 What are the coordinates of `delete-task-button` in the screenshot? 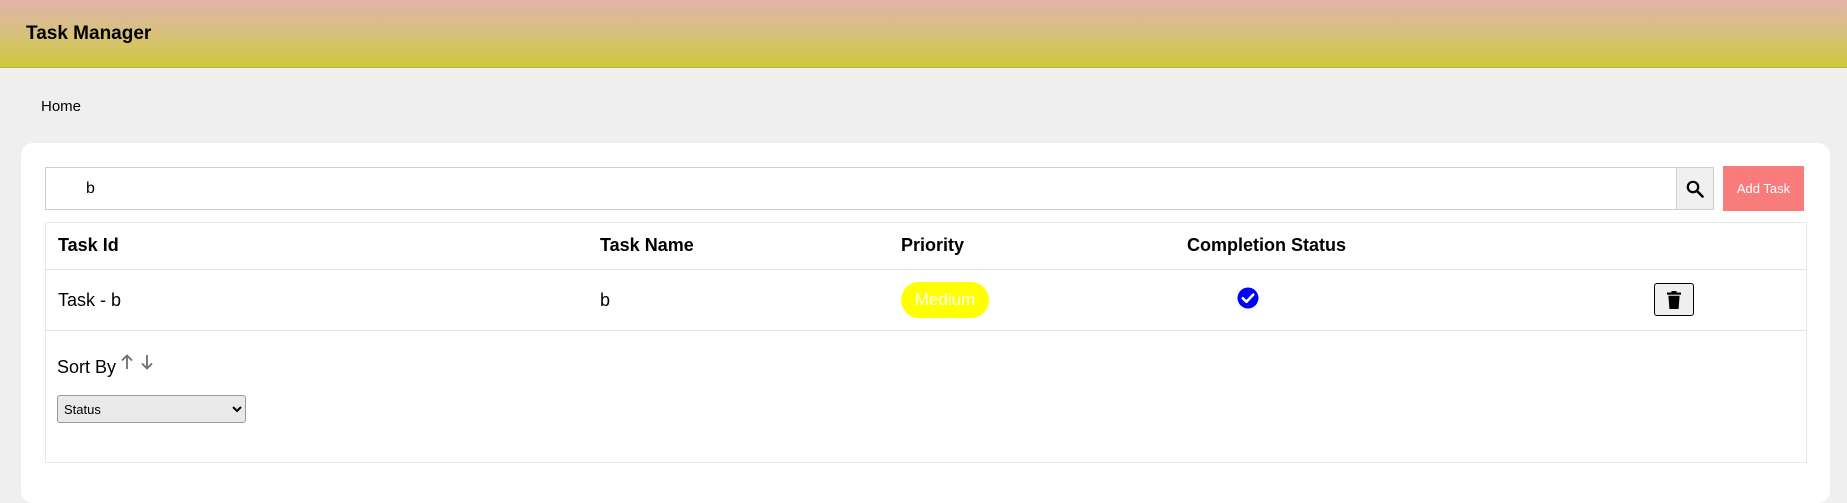 It's located at (1674, 299).